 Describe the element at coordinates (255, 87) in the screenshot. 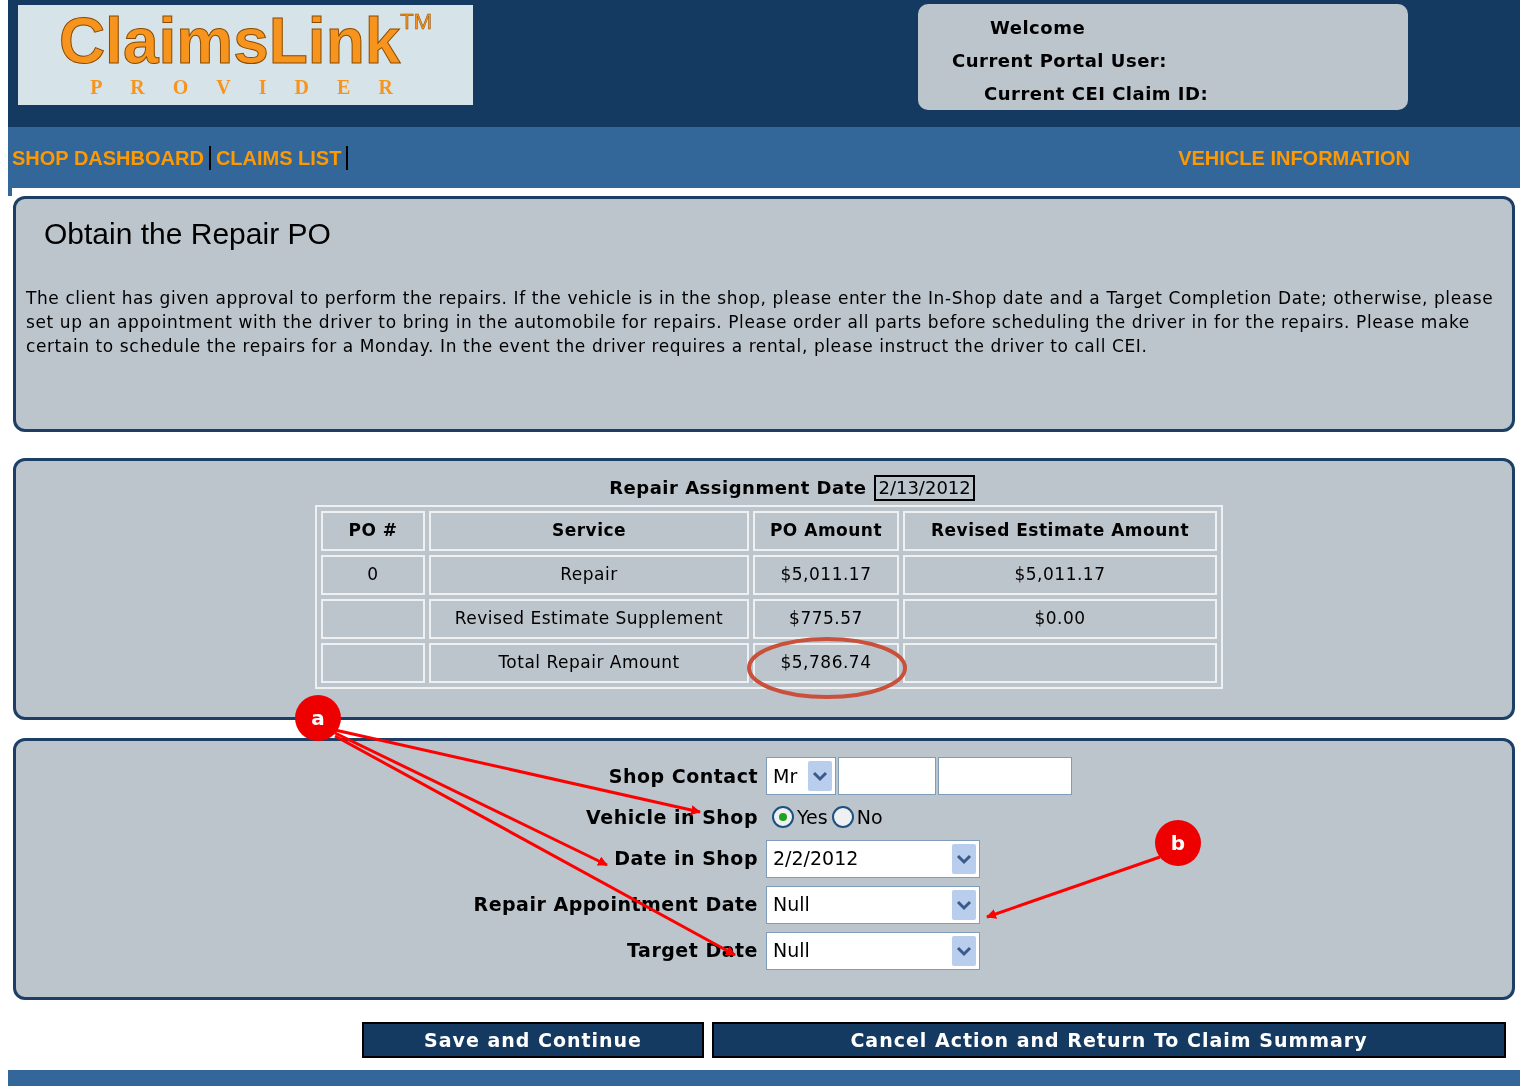

I see `logo-subtitle: PROVIDER` at that location.